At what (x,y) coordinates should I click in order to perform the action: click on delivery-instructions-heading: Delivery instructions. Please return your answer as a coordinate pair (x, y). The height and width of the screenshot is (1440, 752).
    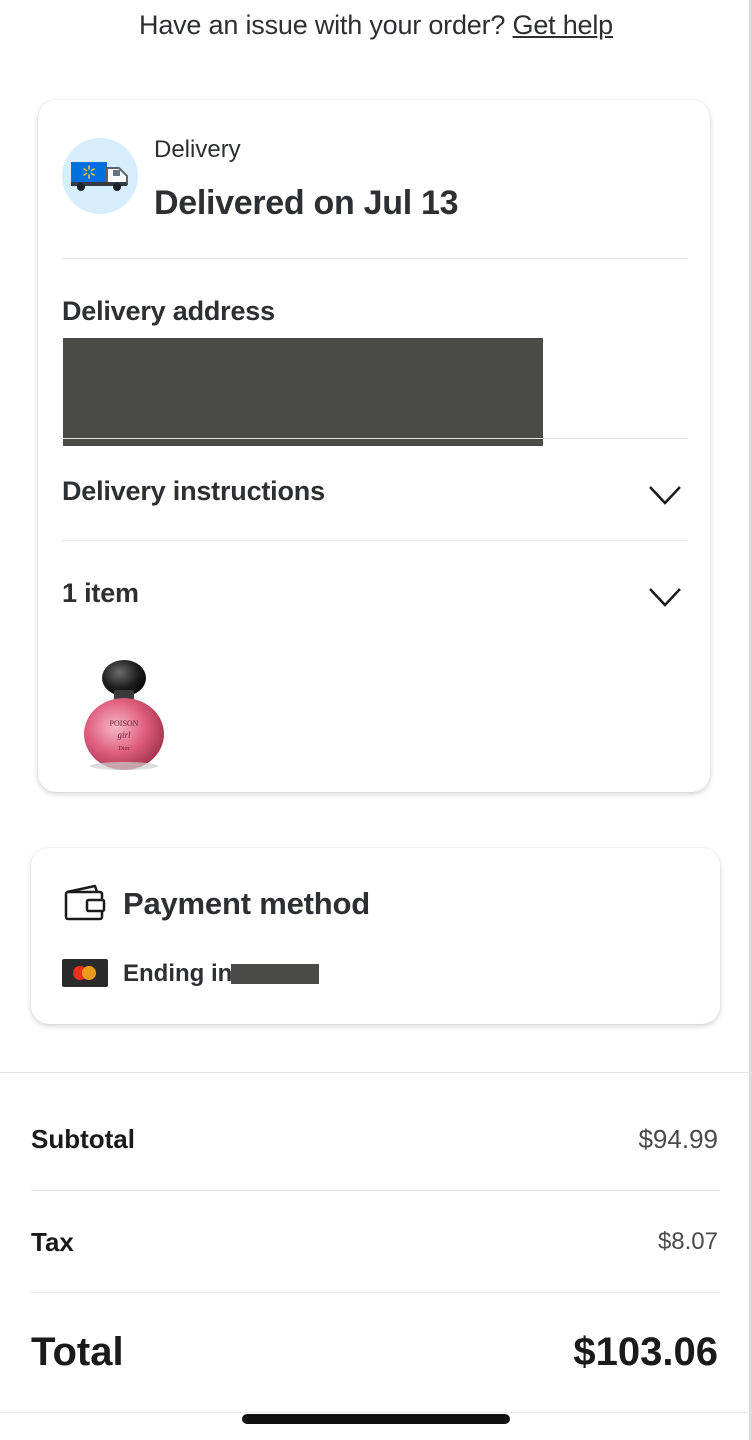
    Looking at the image, I should click on (193, 491).